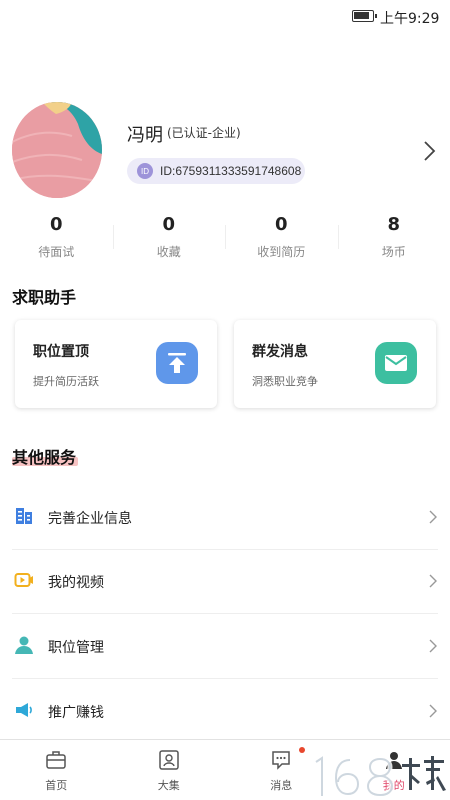 This screenshot has height=800, width=450. What do you see at coordinates (116, 364) in the screenshot?
I see `card-job-top: 职位置顶 提升简历活跃` at bounding box center [116, 364].